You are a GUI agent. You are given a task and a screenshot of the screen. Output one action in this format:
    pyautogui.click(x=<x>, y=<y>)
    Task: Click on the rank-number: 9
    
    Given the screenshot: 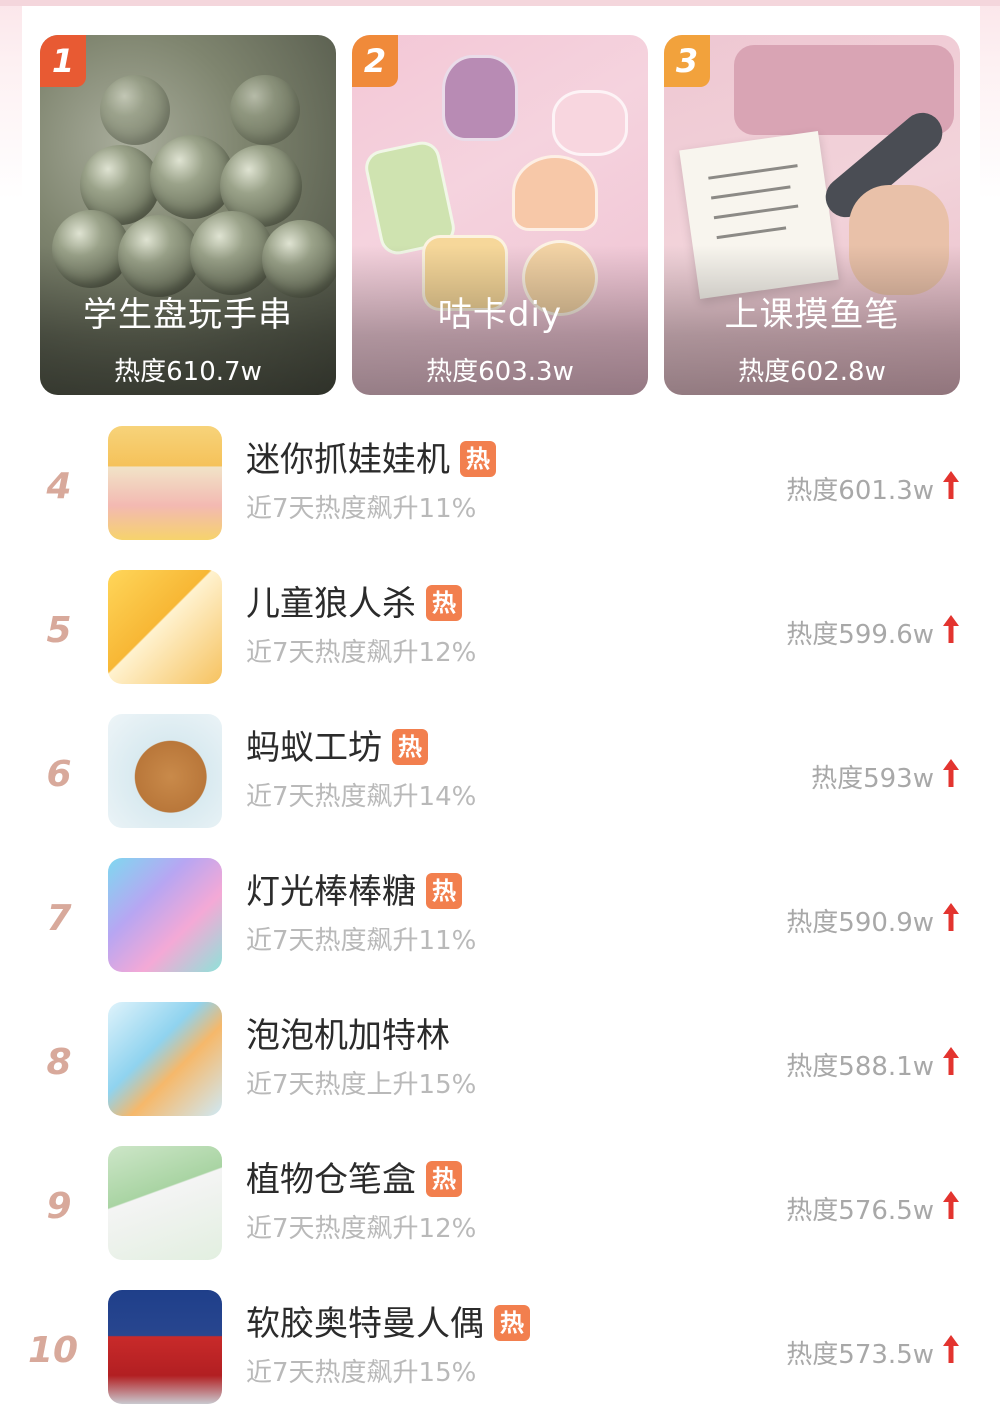 What is the action you would take?
    pyautogui.click(x=59, y=1206)
    